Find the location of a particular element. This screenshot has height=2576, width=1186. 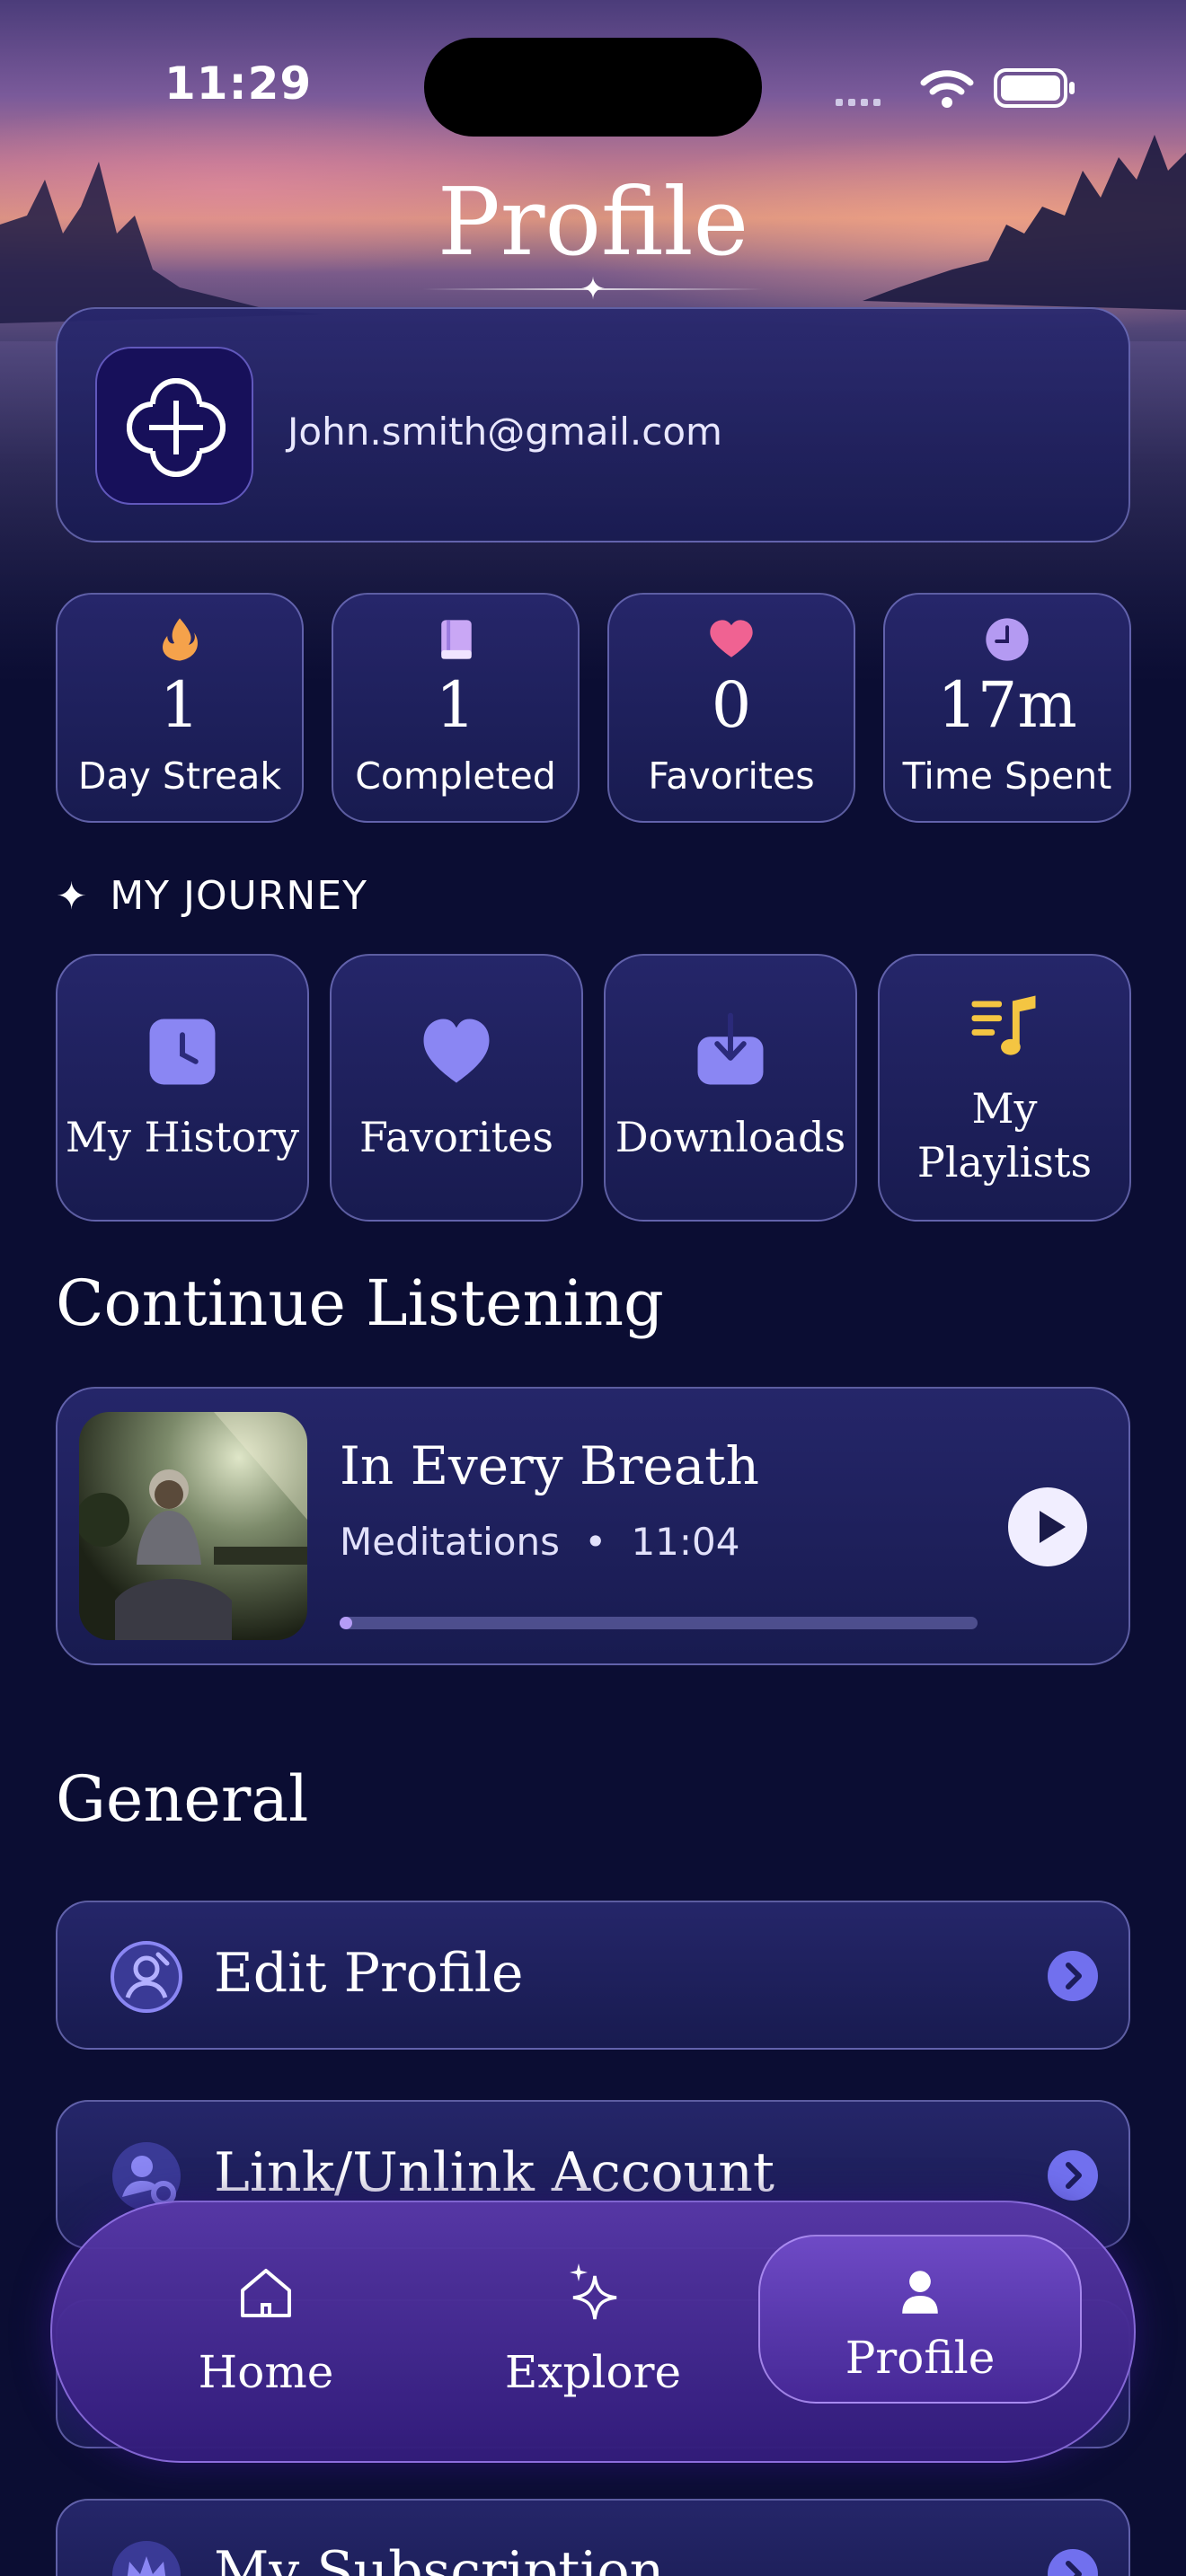

clover-logo-icon is located at coordinates (176, 427).